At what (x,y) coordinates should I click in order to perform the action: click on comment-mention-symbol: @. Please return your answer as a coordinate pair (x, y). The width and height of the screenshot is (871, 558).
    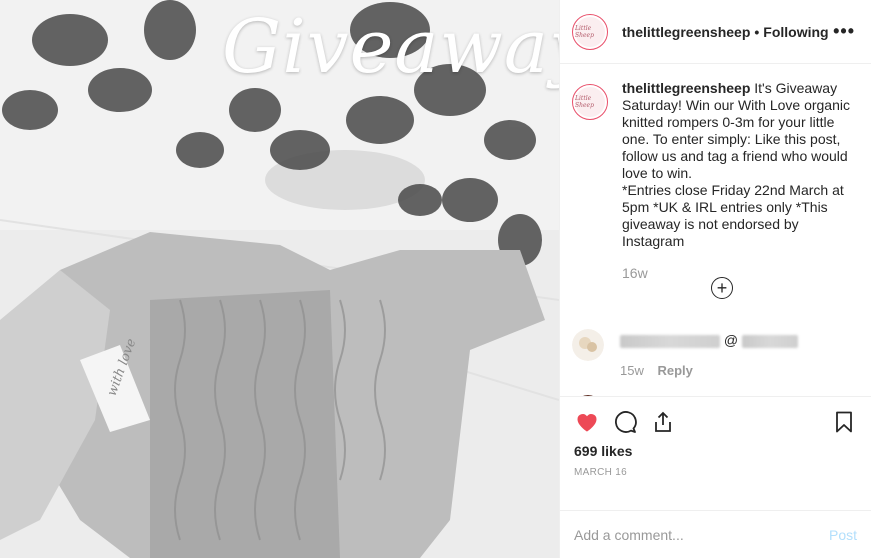
    Looking at the image, I should click on (731, 340).